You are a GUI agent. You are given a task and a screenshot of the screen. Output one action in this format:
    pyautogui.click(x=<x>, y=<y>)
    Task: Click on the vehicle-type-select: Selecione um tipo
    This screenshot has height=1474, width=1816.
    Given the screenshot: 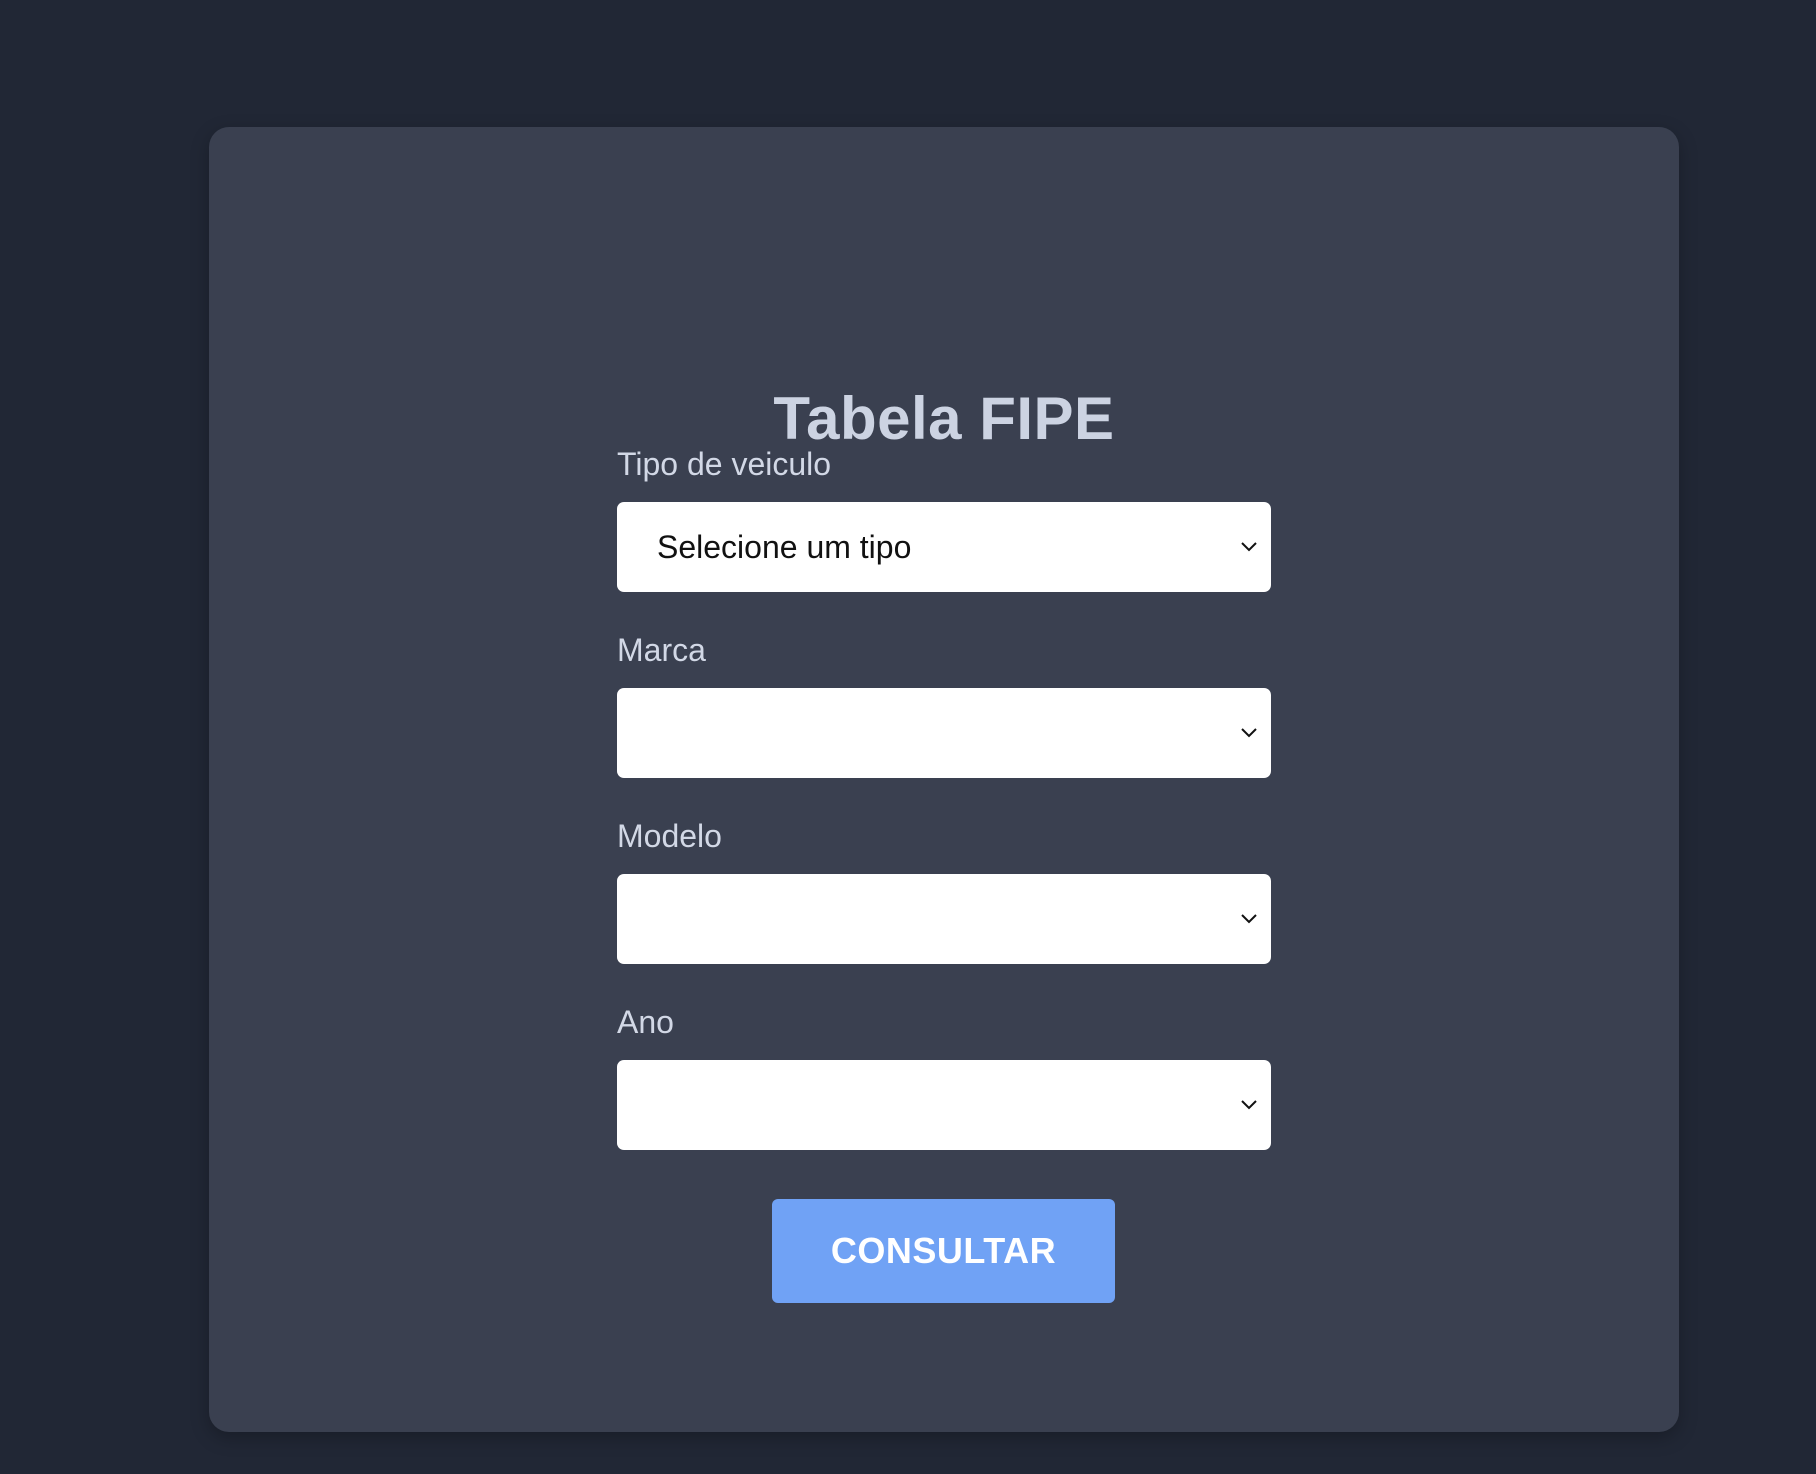 What is the action you would take?
    pyautogui.click(x=944, y=547)
    